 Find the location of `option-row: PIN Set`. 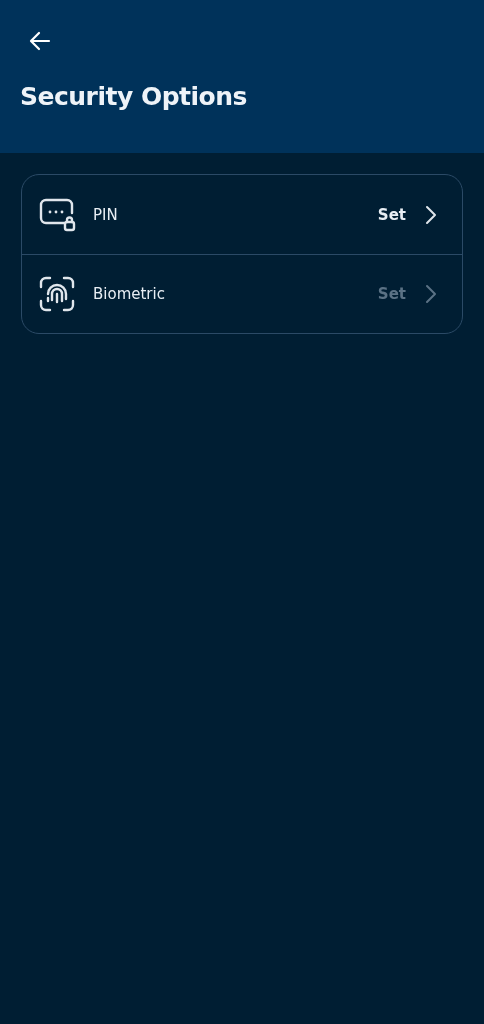

option-row: PIN Set is located at coordinates (242, 214).